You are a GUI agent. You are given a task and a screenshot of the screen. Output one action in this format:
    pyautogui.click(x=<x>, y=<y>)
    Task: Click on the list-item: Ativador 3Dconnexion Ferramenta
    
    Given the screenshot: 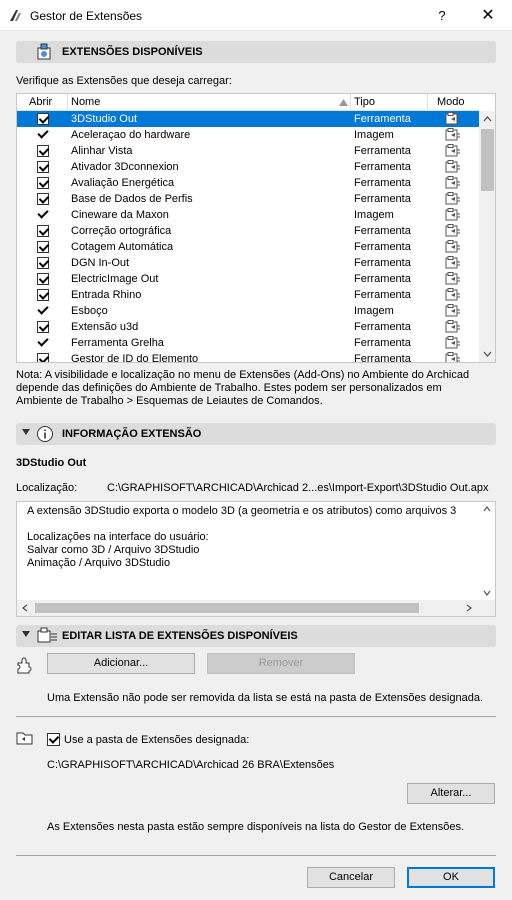 What is the action you would take?
    pyautogui.click(x=248, y=167)
    